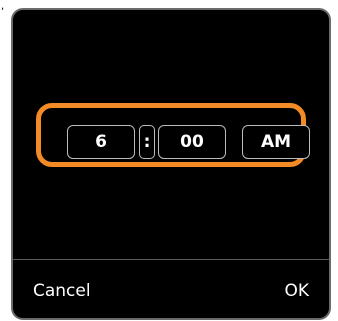  What do you see at coordinates (192, 142) in the screenshot?
I see `minute-field: 00` at bounding box center [192, 142].